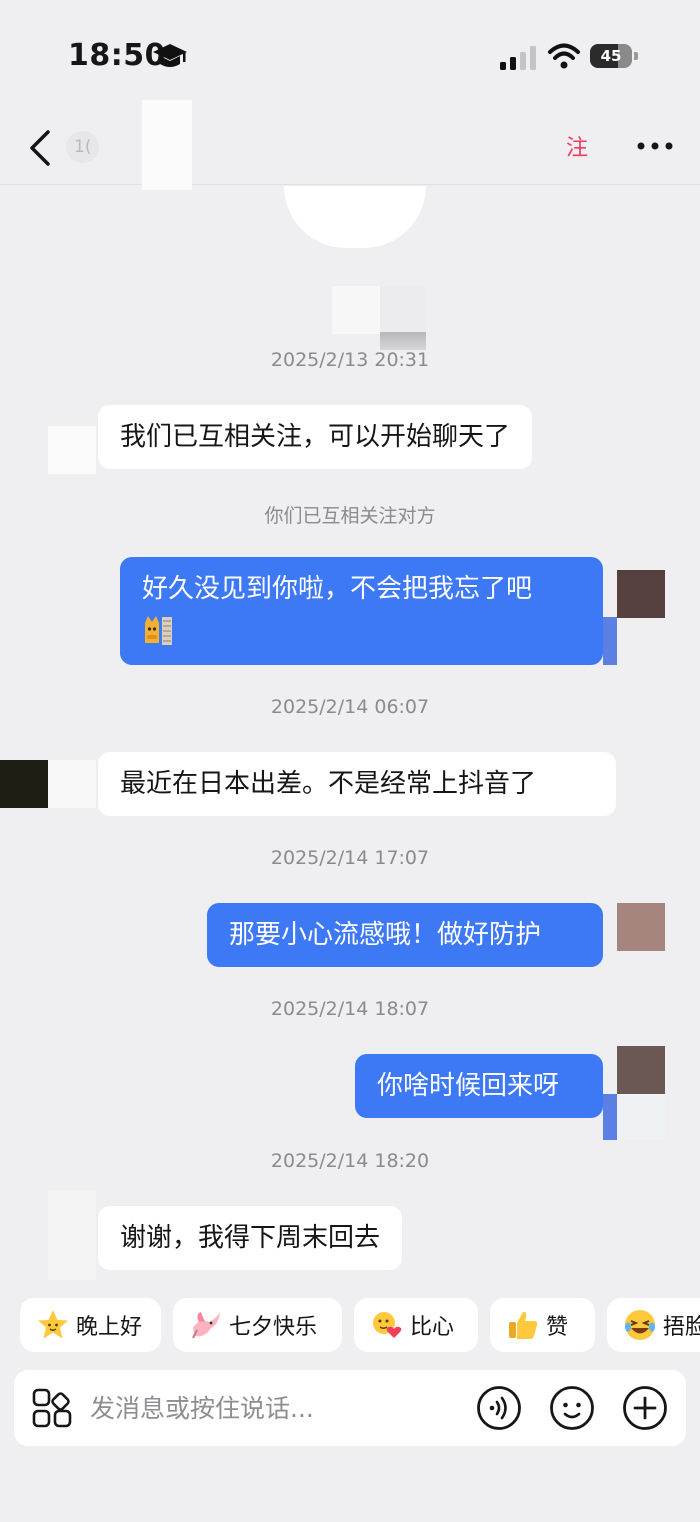 This screenshot has height=1522, width=700. What do you see at coordinates (350, 1009) in the screenshot?
I see `message-timestamp: 2025/2/14 18:07` at bounding box center [350, 1009].